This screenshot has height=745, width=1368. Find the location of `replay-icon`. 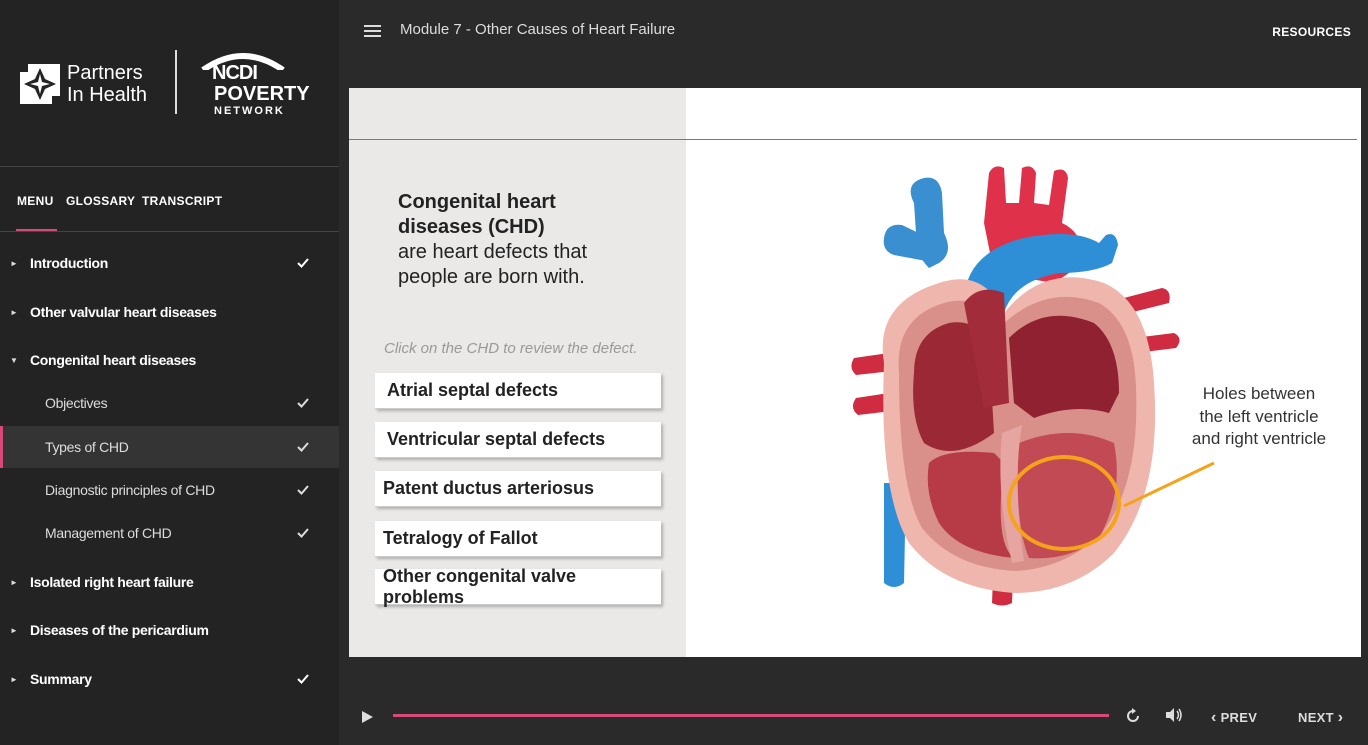

replay-icon is located at coordinates (1133, 716).